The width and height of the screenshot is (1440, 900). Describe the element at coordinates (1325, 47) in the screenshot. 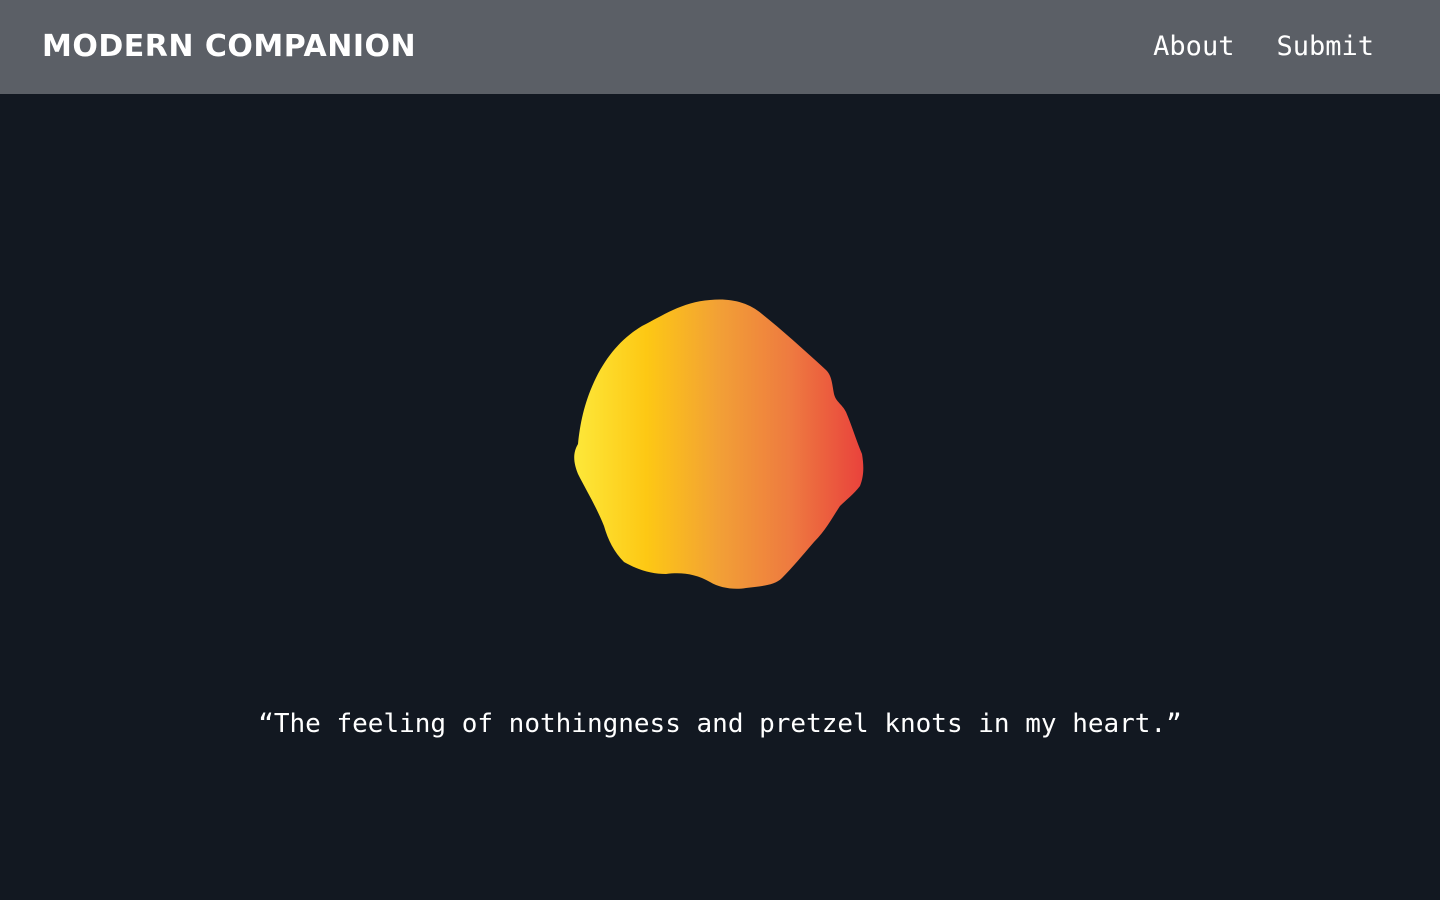

I see `nav-submit-link: Submit` at that location.